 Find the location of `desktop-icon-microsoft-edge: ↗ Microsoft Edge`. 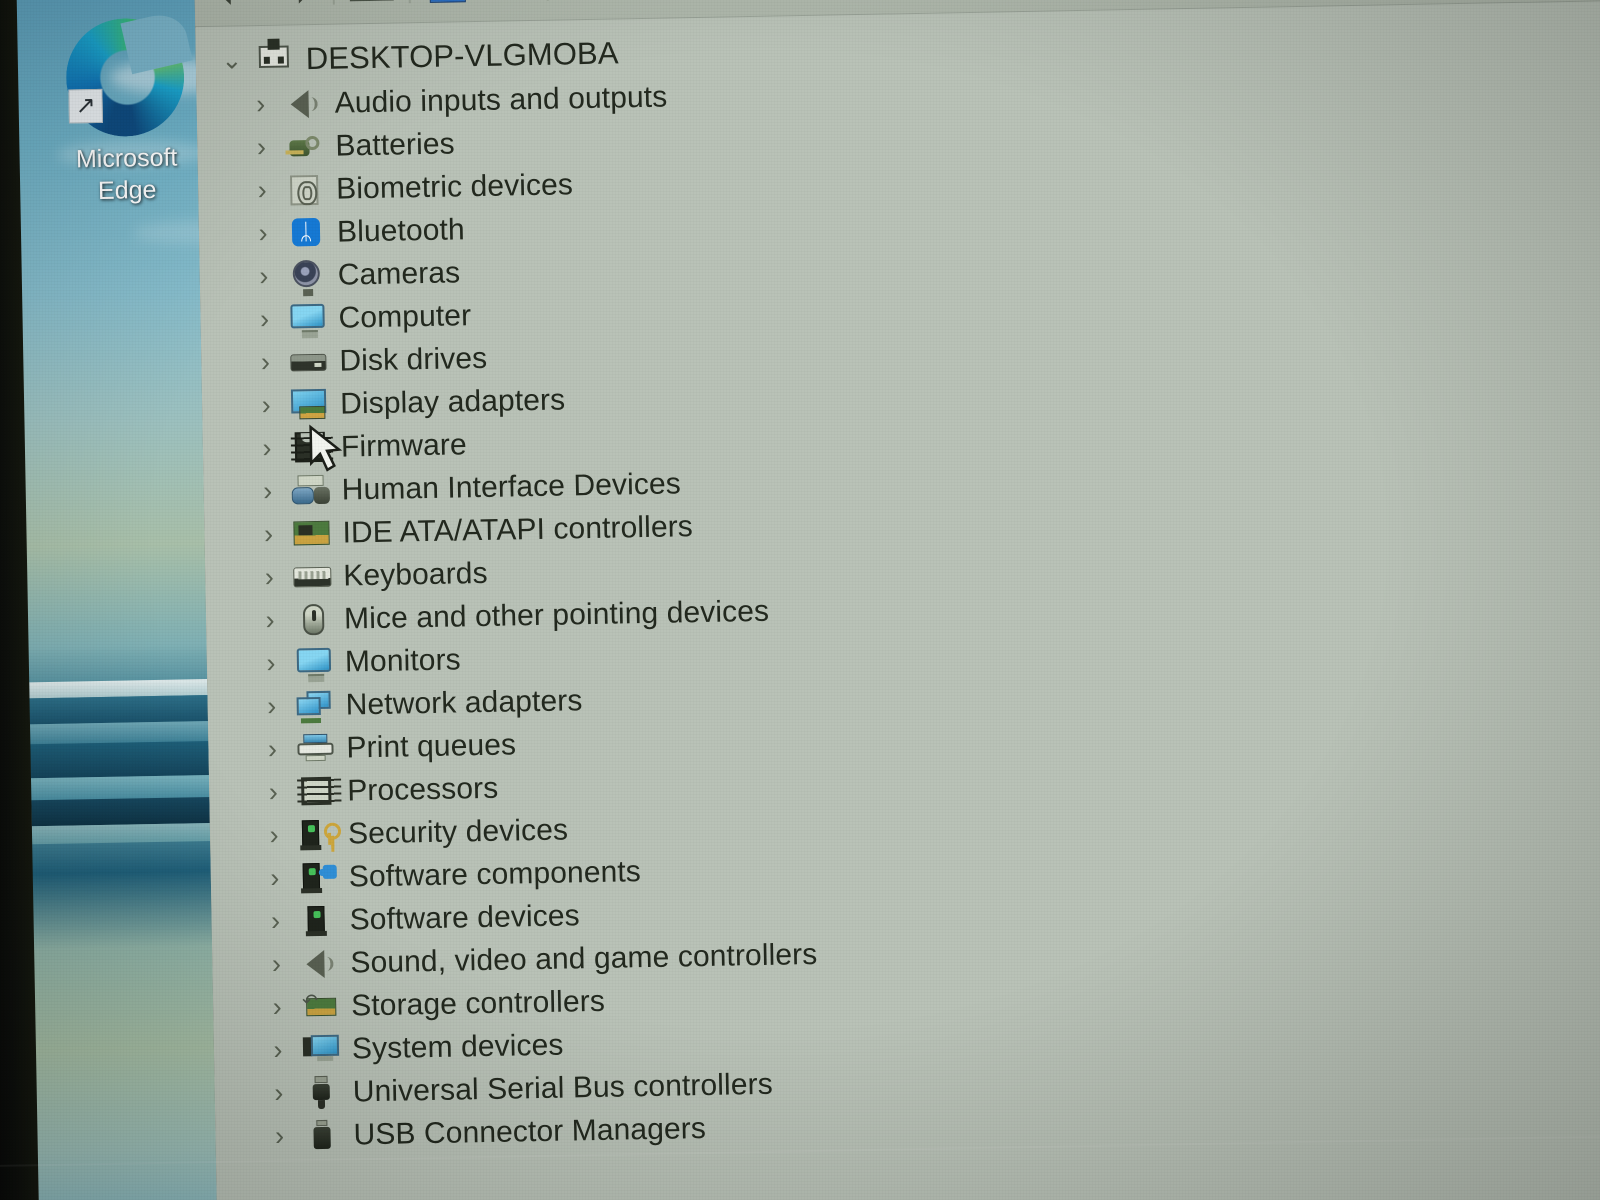

desktop-icon-microsoft-edge: ↗ Microsoft Edge is located at coordinates (126, 129).